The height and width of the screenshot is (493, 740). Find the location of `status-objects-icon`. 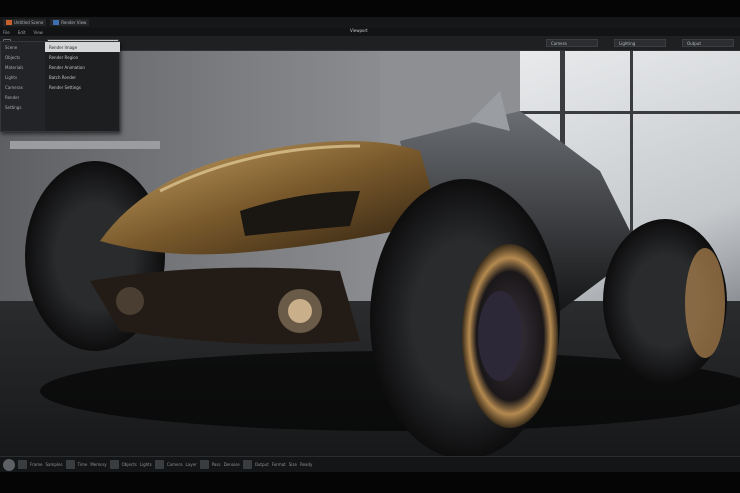

status-objects-icon is located at coordinates (114, 464).